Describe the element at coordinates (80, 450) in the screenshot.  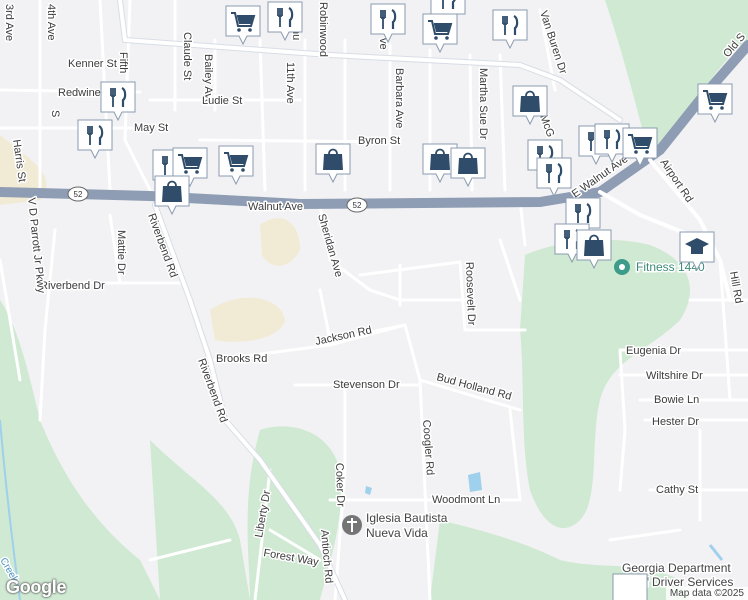
I see `park-left` at that location.